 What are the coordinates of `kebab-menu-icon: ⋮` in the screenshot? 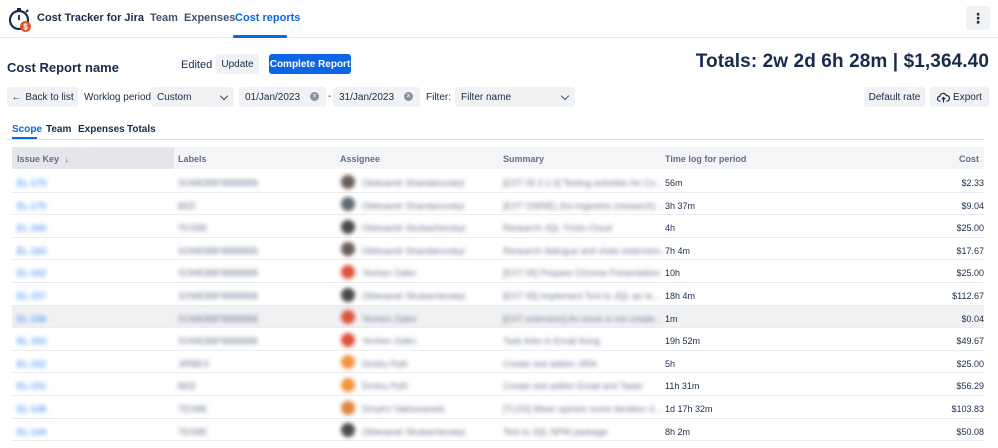 It's located at (978, 18).